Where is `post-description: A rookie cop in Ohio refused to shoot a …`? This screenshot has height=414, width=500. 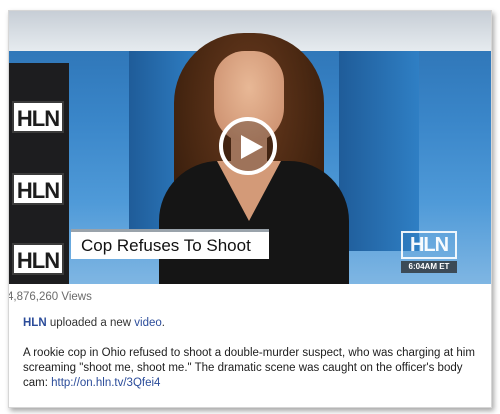
post-description: A rookie cop in Ohio refused to shoot a … is located at coordinates (254, 368).